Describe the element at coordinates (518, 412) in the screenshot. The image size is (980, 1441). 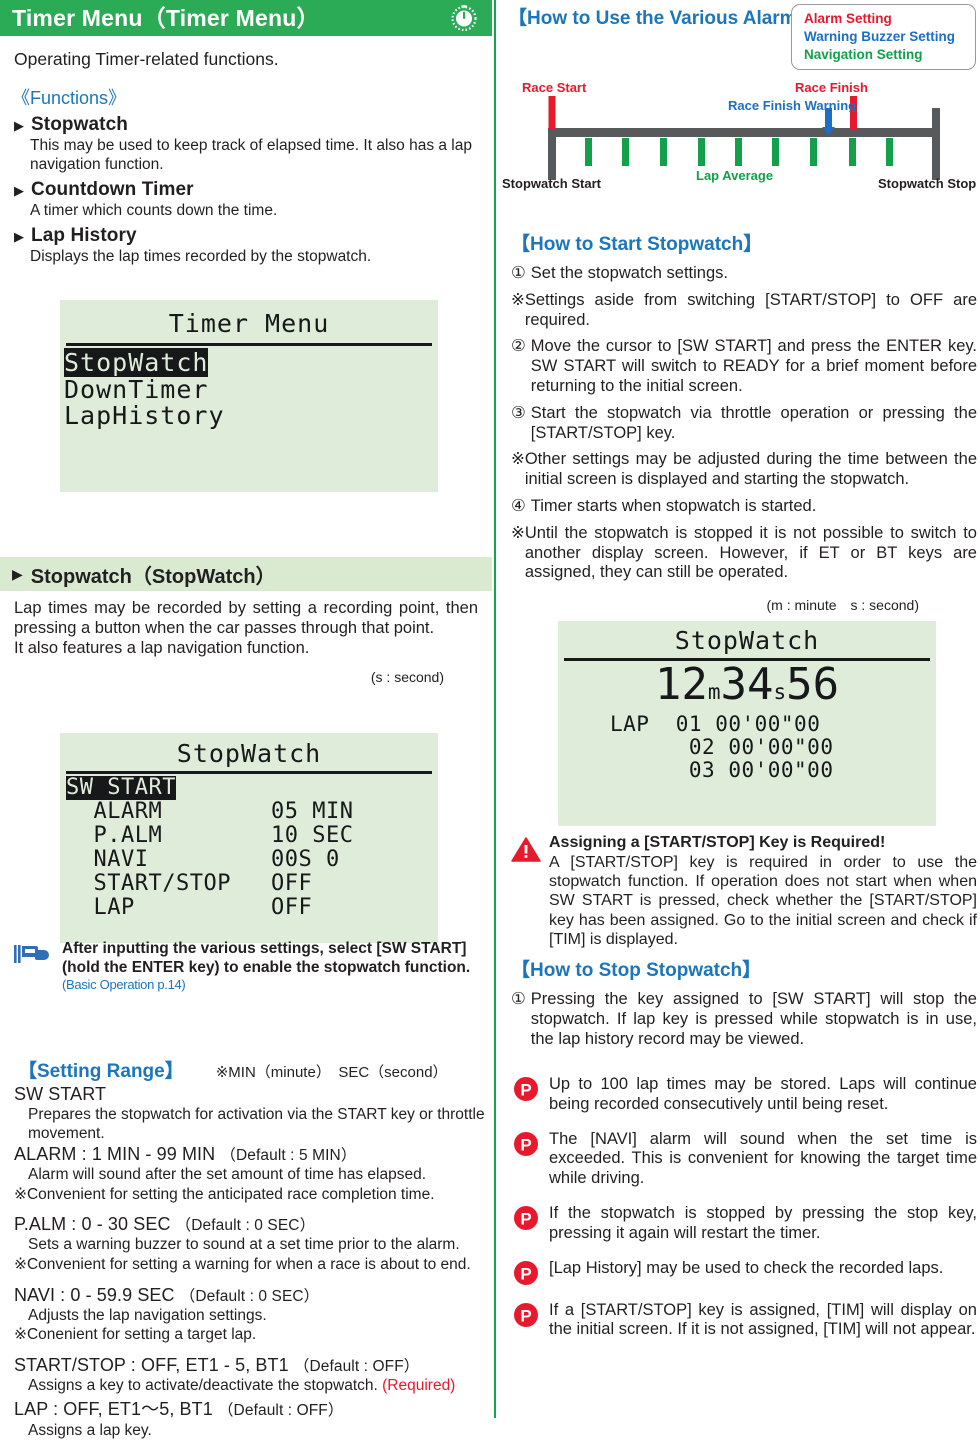
I see `step-marker: ③` at that location.